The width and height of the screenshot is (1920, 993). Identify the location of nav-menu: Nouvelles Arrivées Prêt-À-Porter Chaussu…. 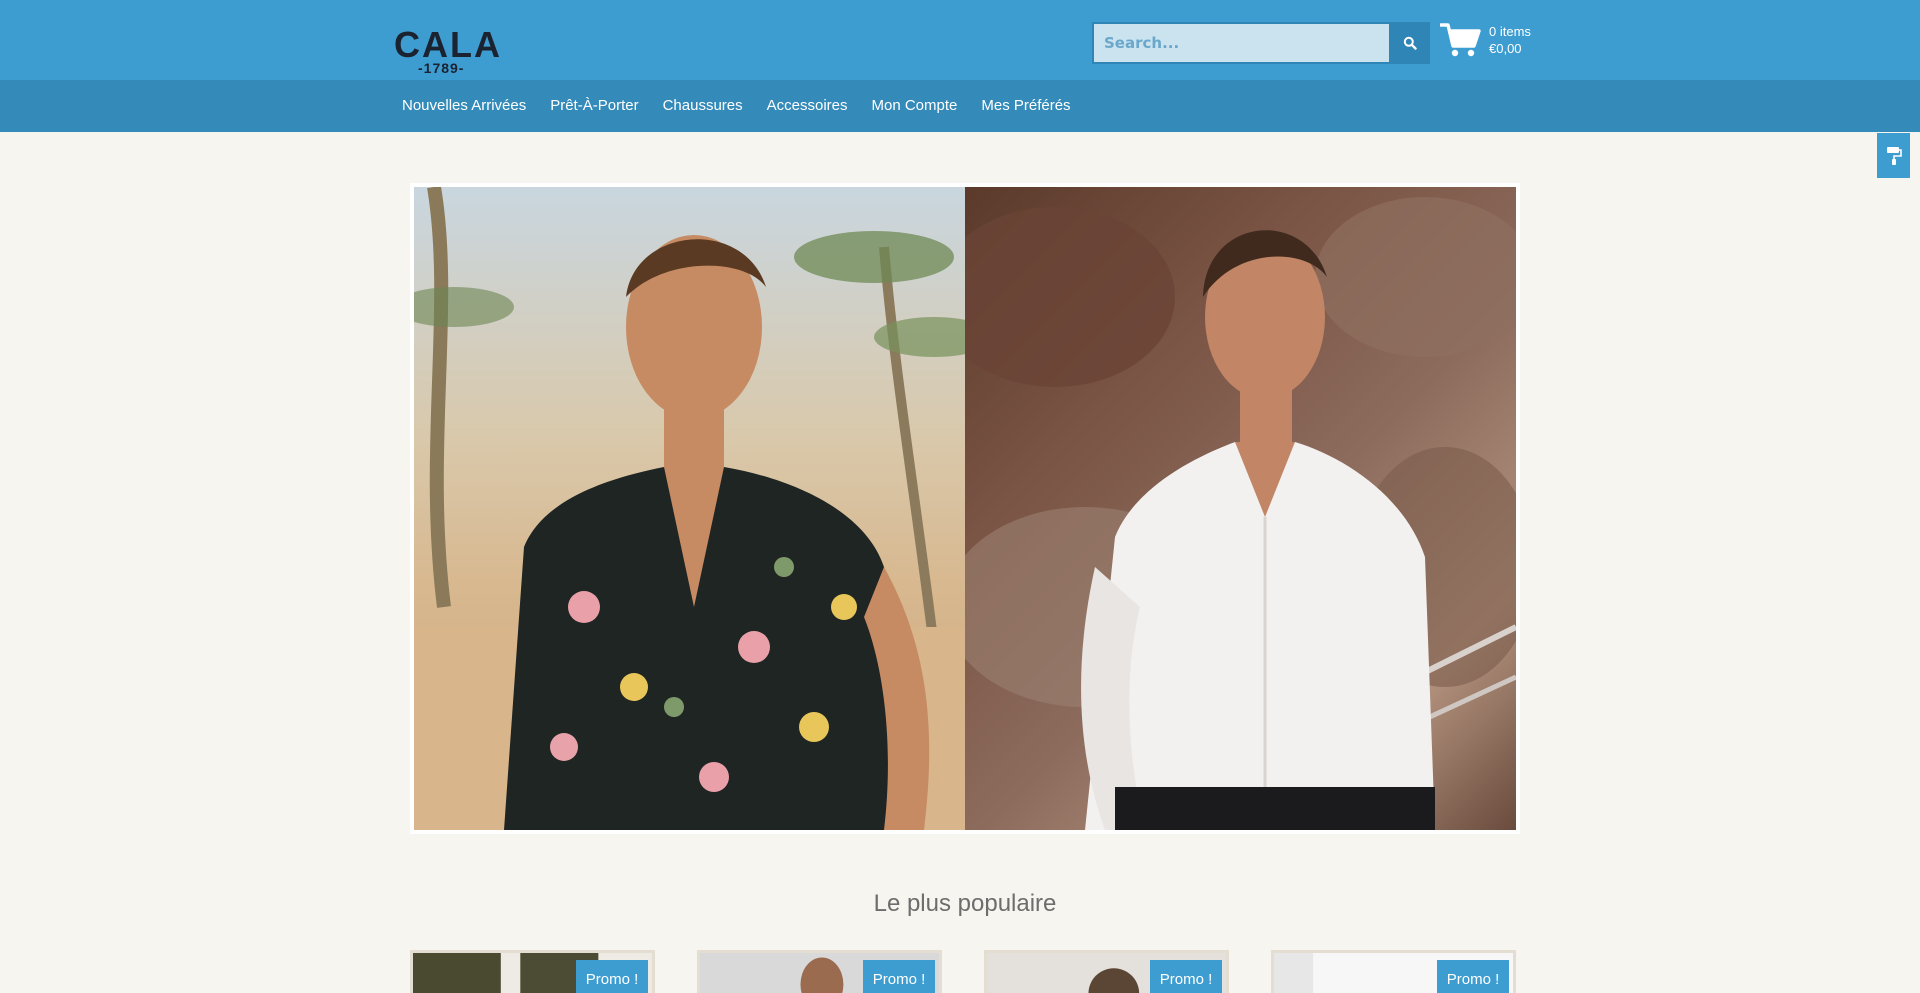
(736, 106).